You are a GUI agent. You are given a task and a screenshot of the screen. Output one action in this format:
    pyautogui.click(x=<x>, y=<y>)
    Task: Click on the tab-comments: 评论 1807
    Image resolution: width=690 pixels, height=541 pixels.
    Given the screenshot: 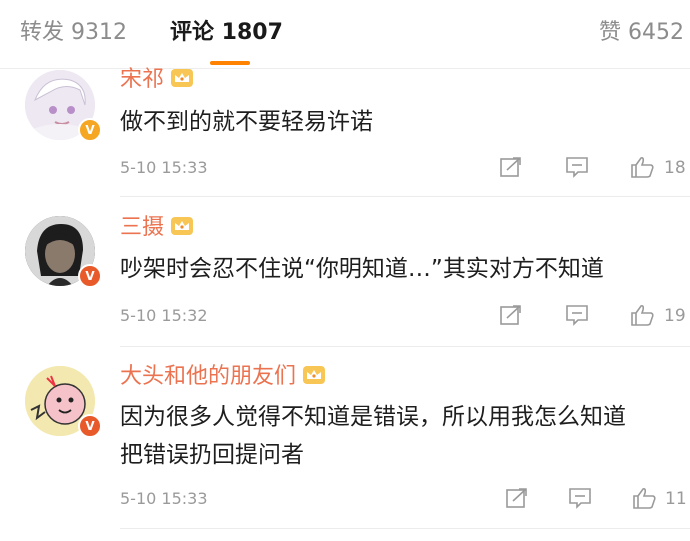 What is the action you would take?
    pyautogui.click(x=226, y=33)
    